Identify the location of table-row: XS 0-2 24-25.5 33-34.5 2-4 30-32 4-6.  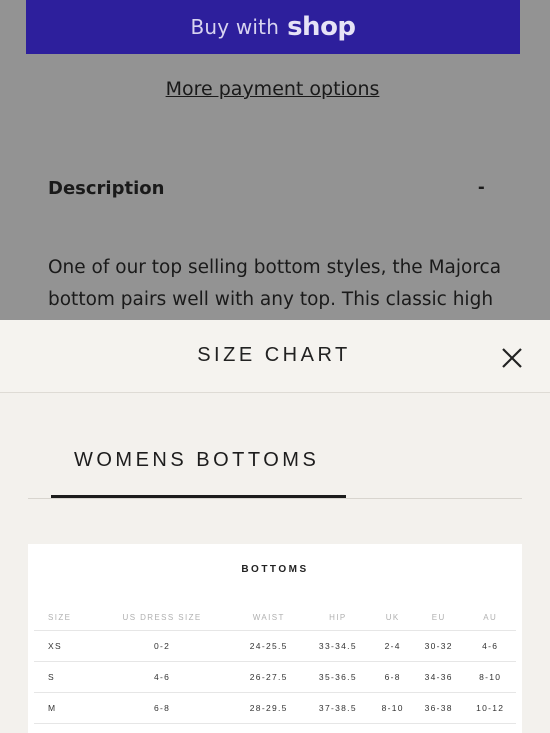
(275, 646).